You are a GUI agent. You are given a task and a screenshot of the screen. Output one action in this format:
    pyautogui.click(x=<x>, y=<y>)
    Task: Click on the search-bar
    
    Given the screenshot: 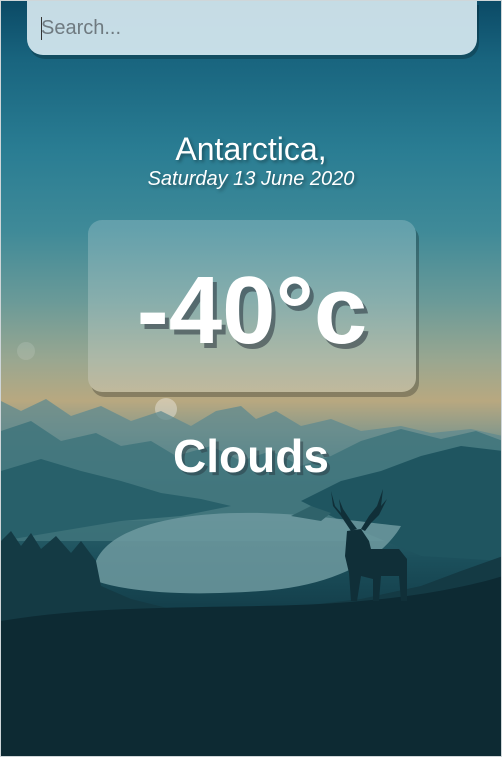 What is the action you would take?
    pyautogui.click(x=252, y=28)
    